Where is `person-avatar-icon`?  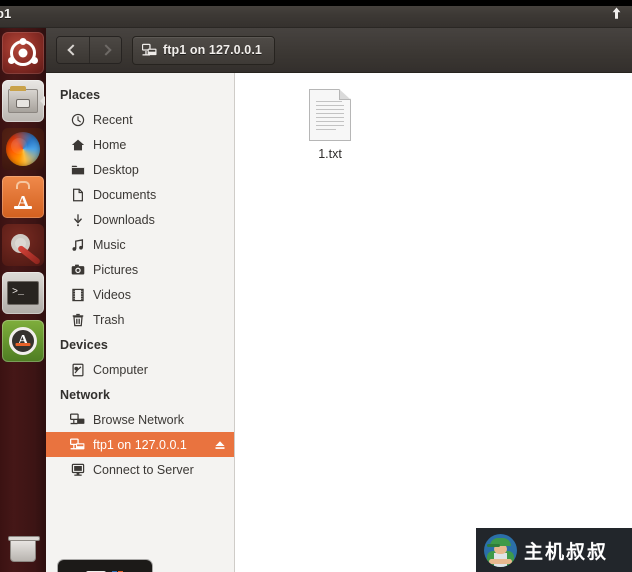
person-avatar-icon is located at coordinates (500, 550).